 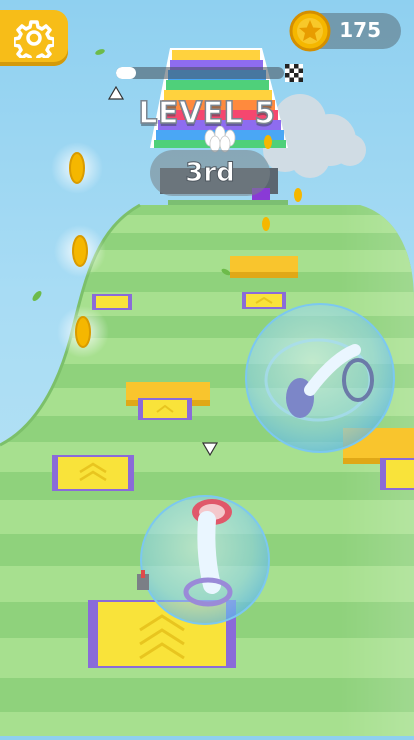 What do you see at coordinates (207, 113) in the screenshot?
I see `level-title: LEVEL 5` at bounding box center [207, 113].